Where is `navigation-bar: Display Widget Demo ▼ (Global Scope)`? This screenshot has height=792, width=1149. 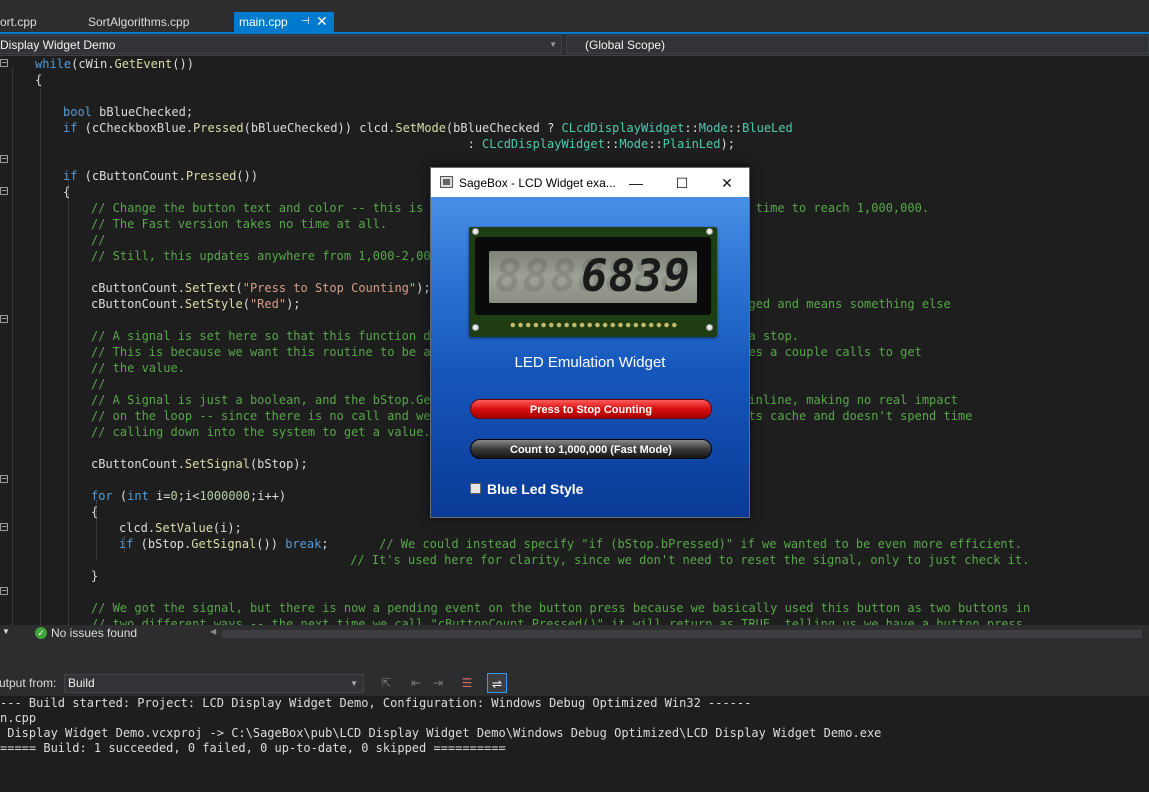
navigation-bar: Display Widget Demo ▼ (Global Scope) is located at coordinates (574, 45).